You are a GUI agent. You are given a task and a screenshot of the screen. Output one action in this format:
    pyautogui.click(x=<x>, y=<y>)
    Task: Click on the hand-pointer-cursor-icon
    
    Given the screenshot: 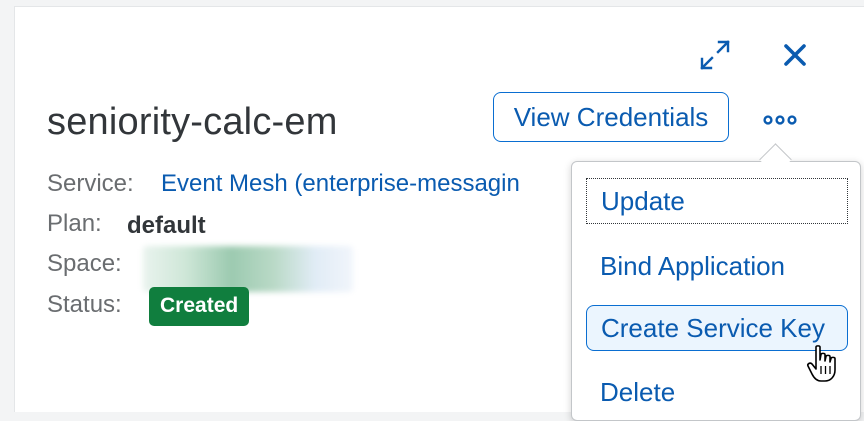 What is the action you would take?
    pyautogui.click(x=821, y=363)
    